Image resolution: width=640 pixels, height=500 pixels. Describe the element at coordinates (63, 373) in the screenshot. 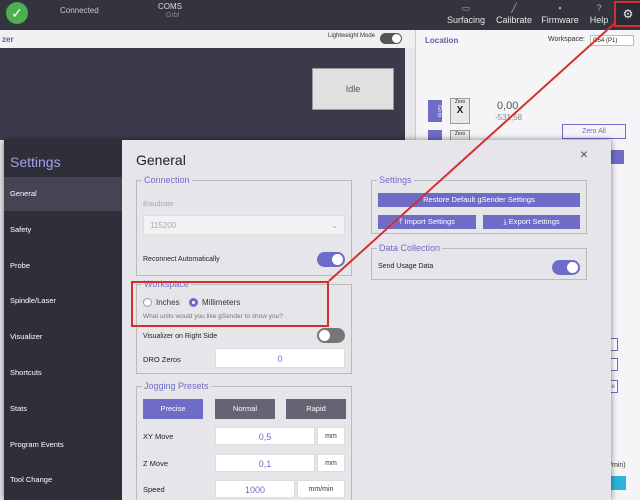

I see `sidebar-item-shortcuts: Shortcuts` at that location.